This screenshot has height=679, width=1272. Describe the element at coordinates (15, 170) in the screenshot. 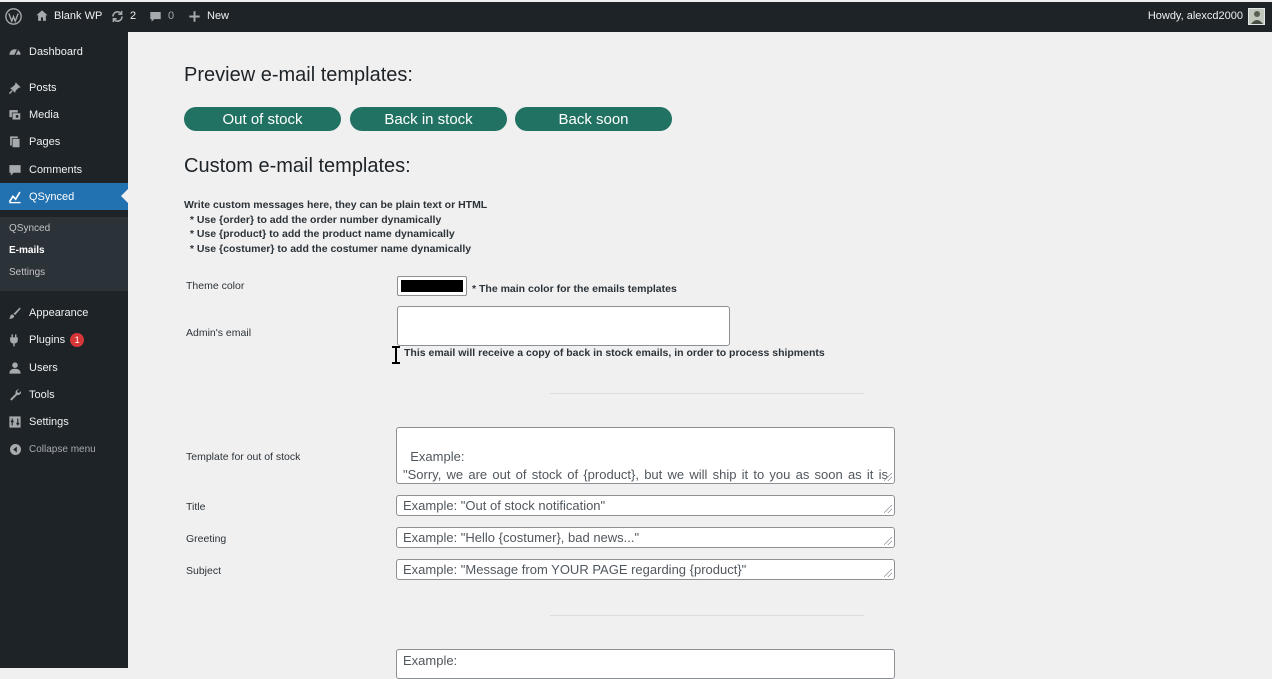

I see `comment-icon` at that location.